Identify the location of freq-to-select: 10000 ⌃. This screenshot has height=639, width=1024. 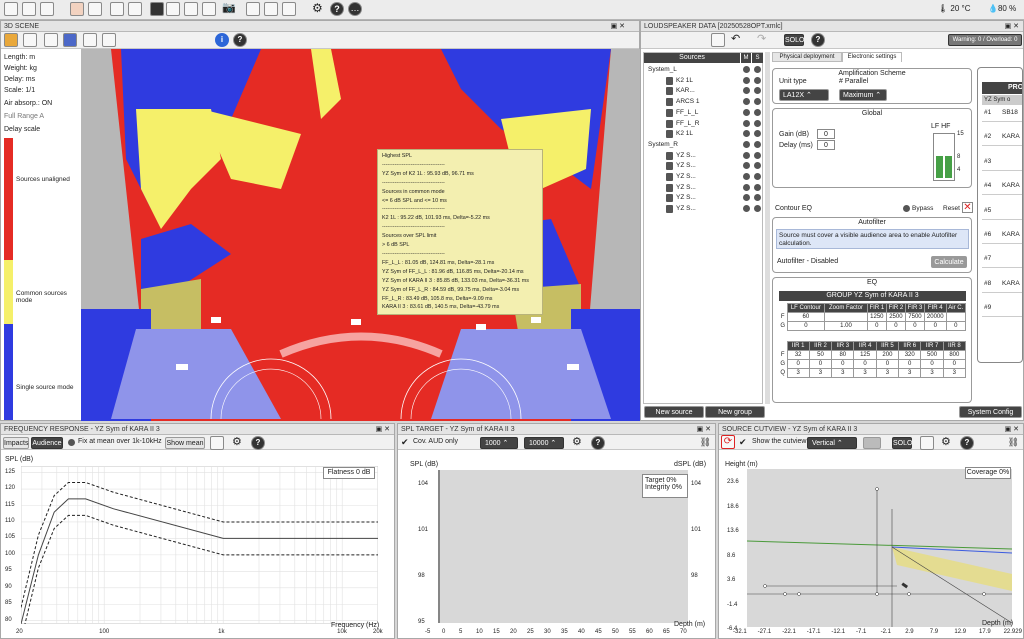
(544, 443).